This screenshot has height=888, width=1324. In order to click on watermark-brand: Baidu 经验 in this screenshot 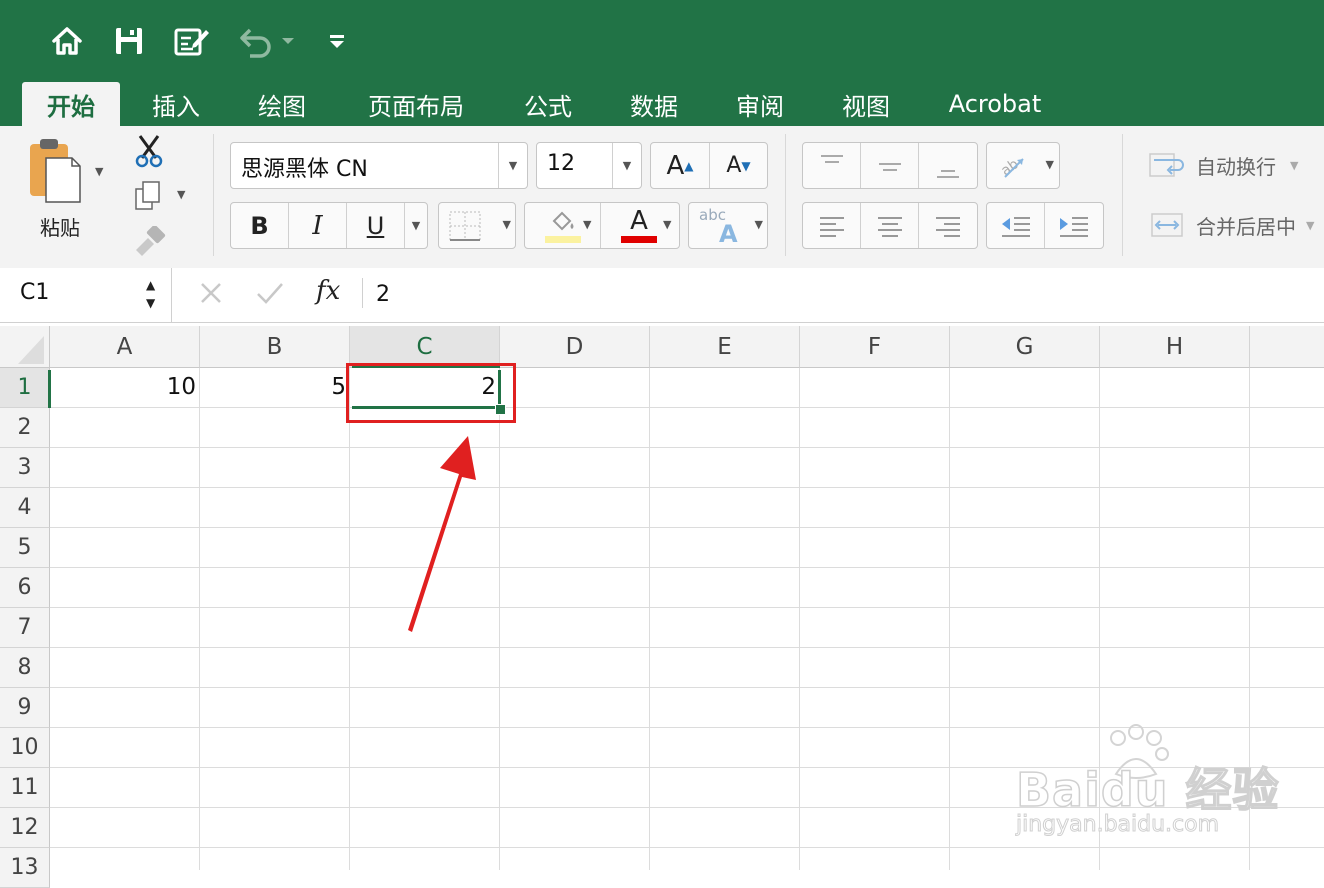, I will do `click(1147, 790)`.